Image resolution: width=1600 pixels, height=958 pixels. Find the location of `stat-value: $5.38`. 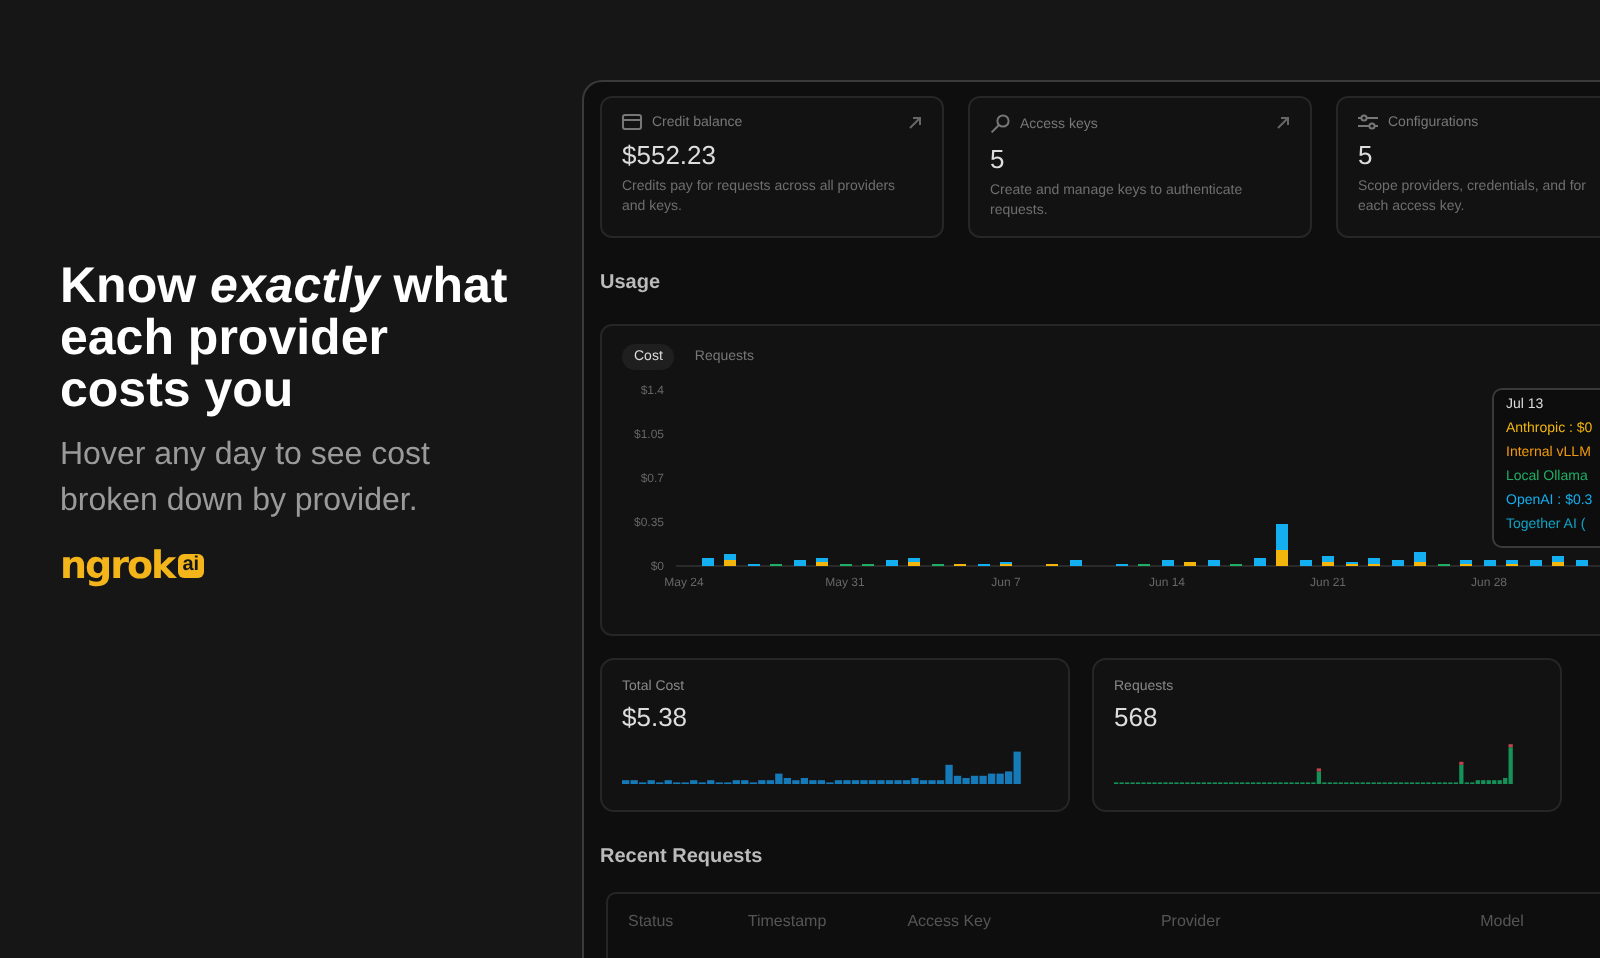

stat-value: $5.38 is located at coordinates (656, 717).